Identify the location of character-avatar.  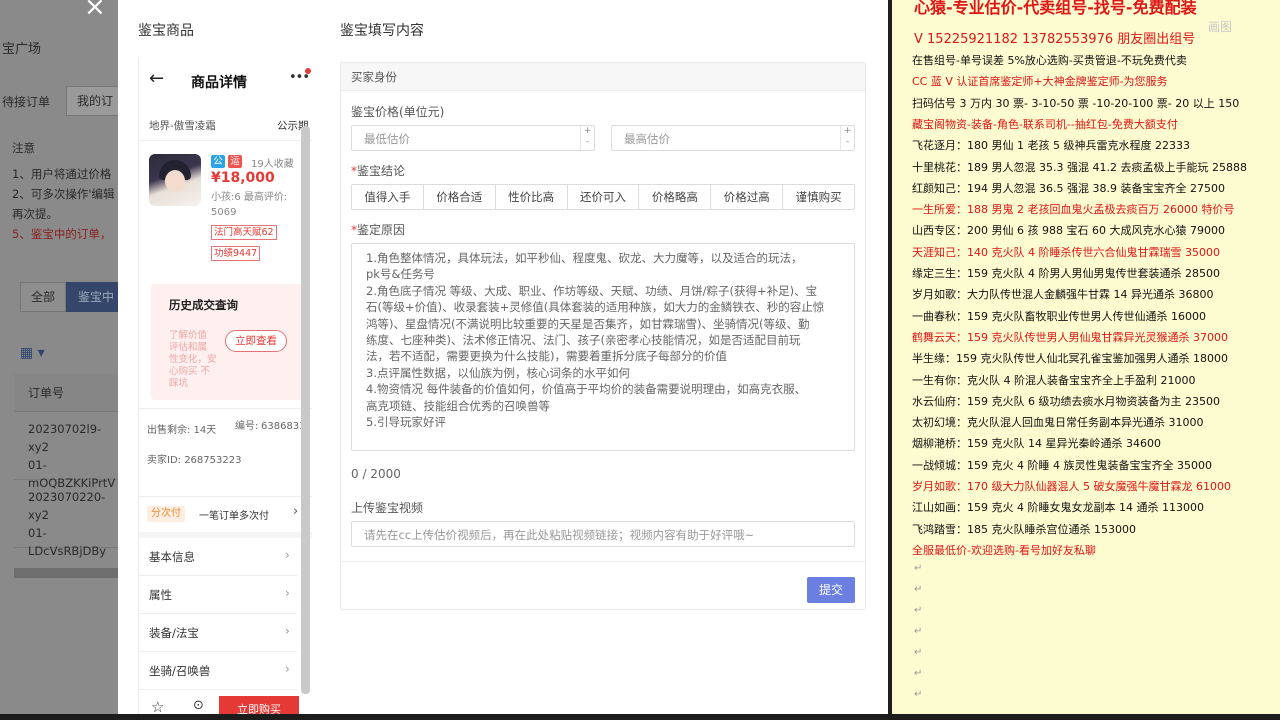
(175, 180).